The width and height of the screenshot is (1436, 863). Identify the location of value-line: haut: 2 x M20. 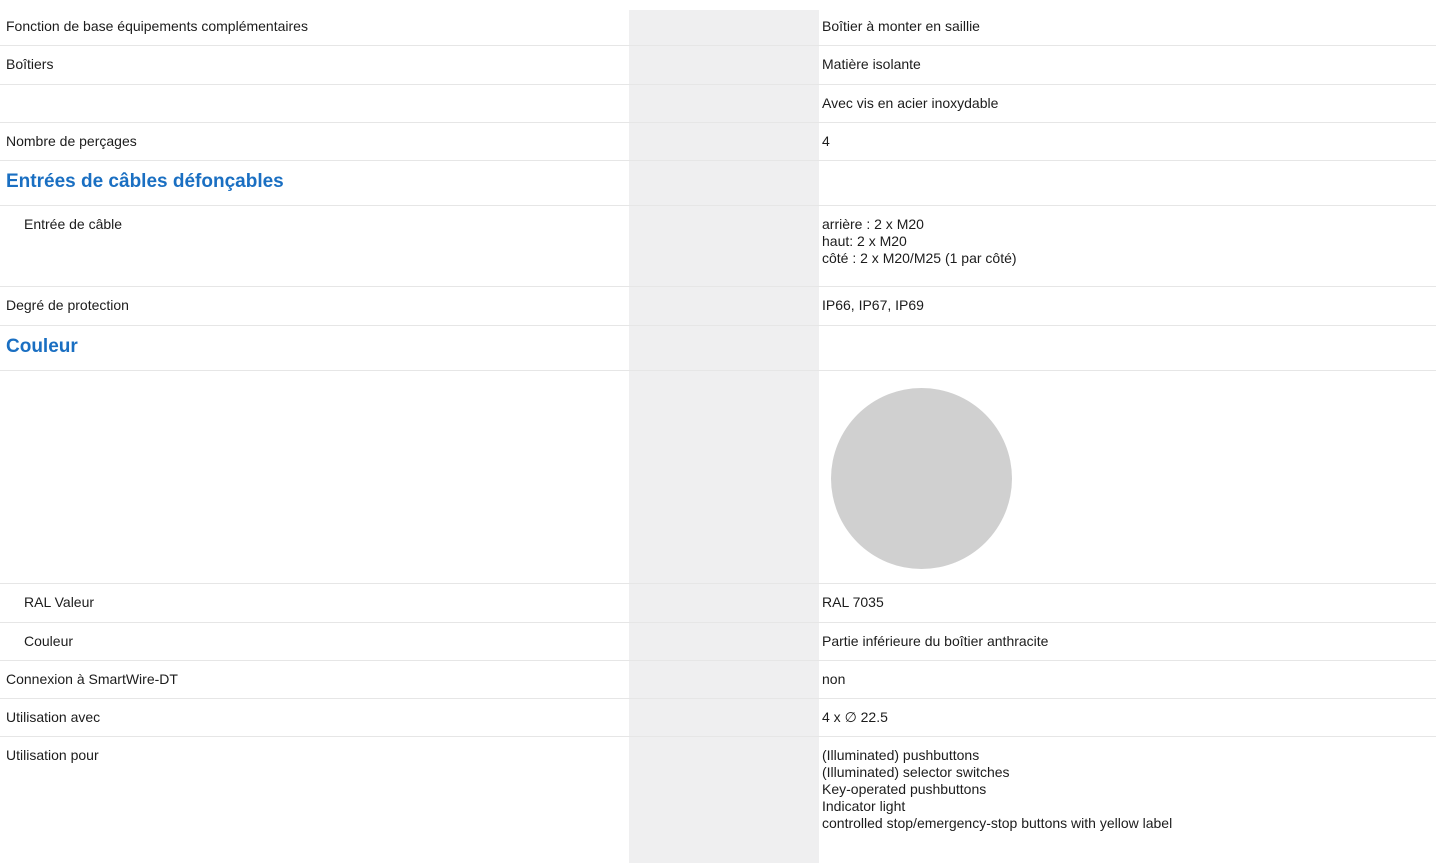
(864, 241).